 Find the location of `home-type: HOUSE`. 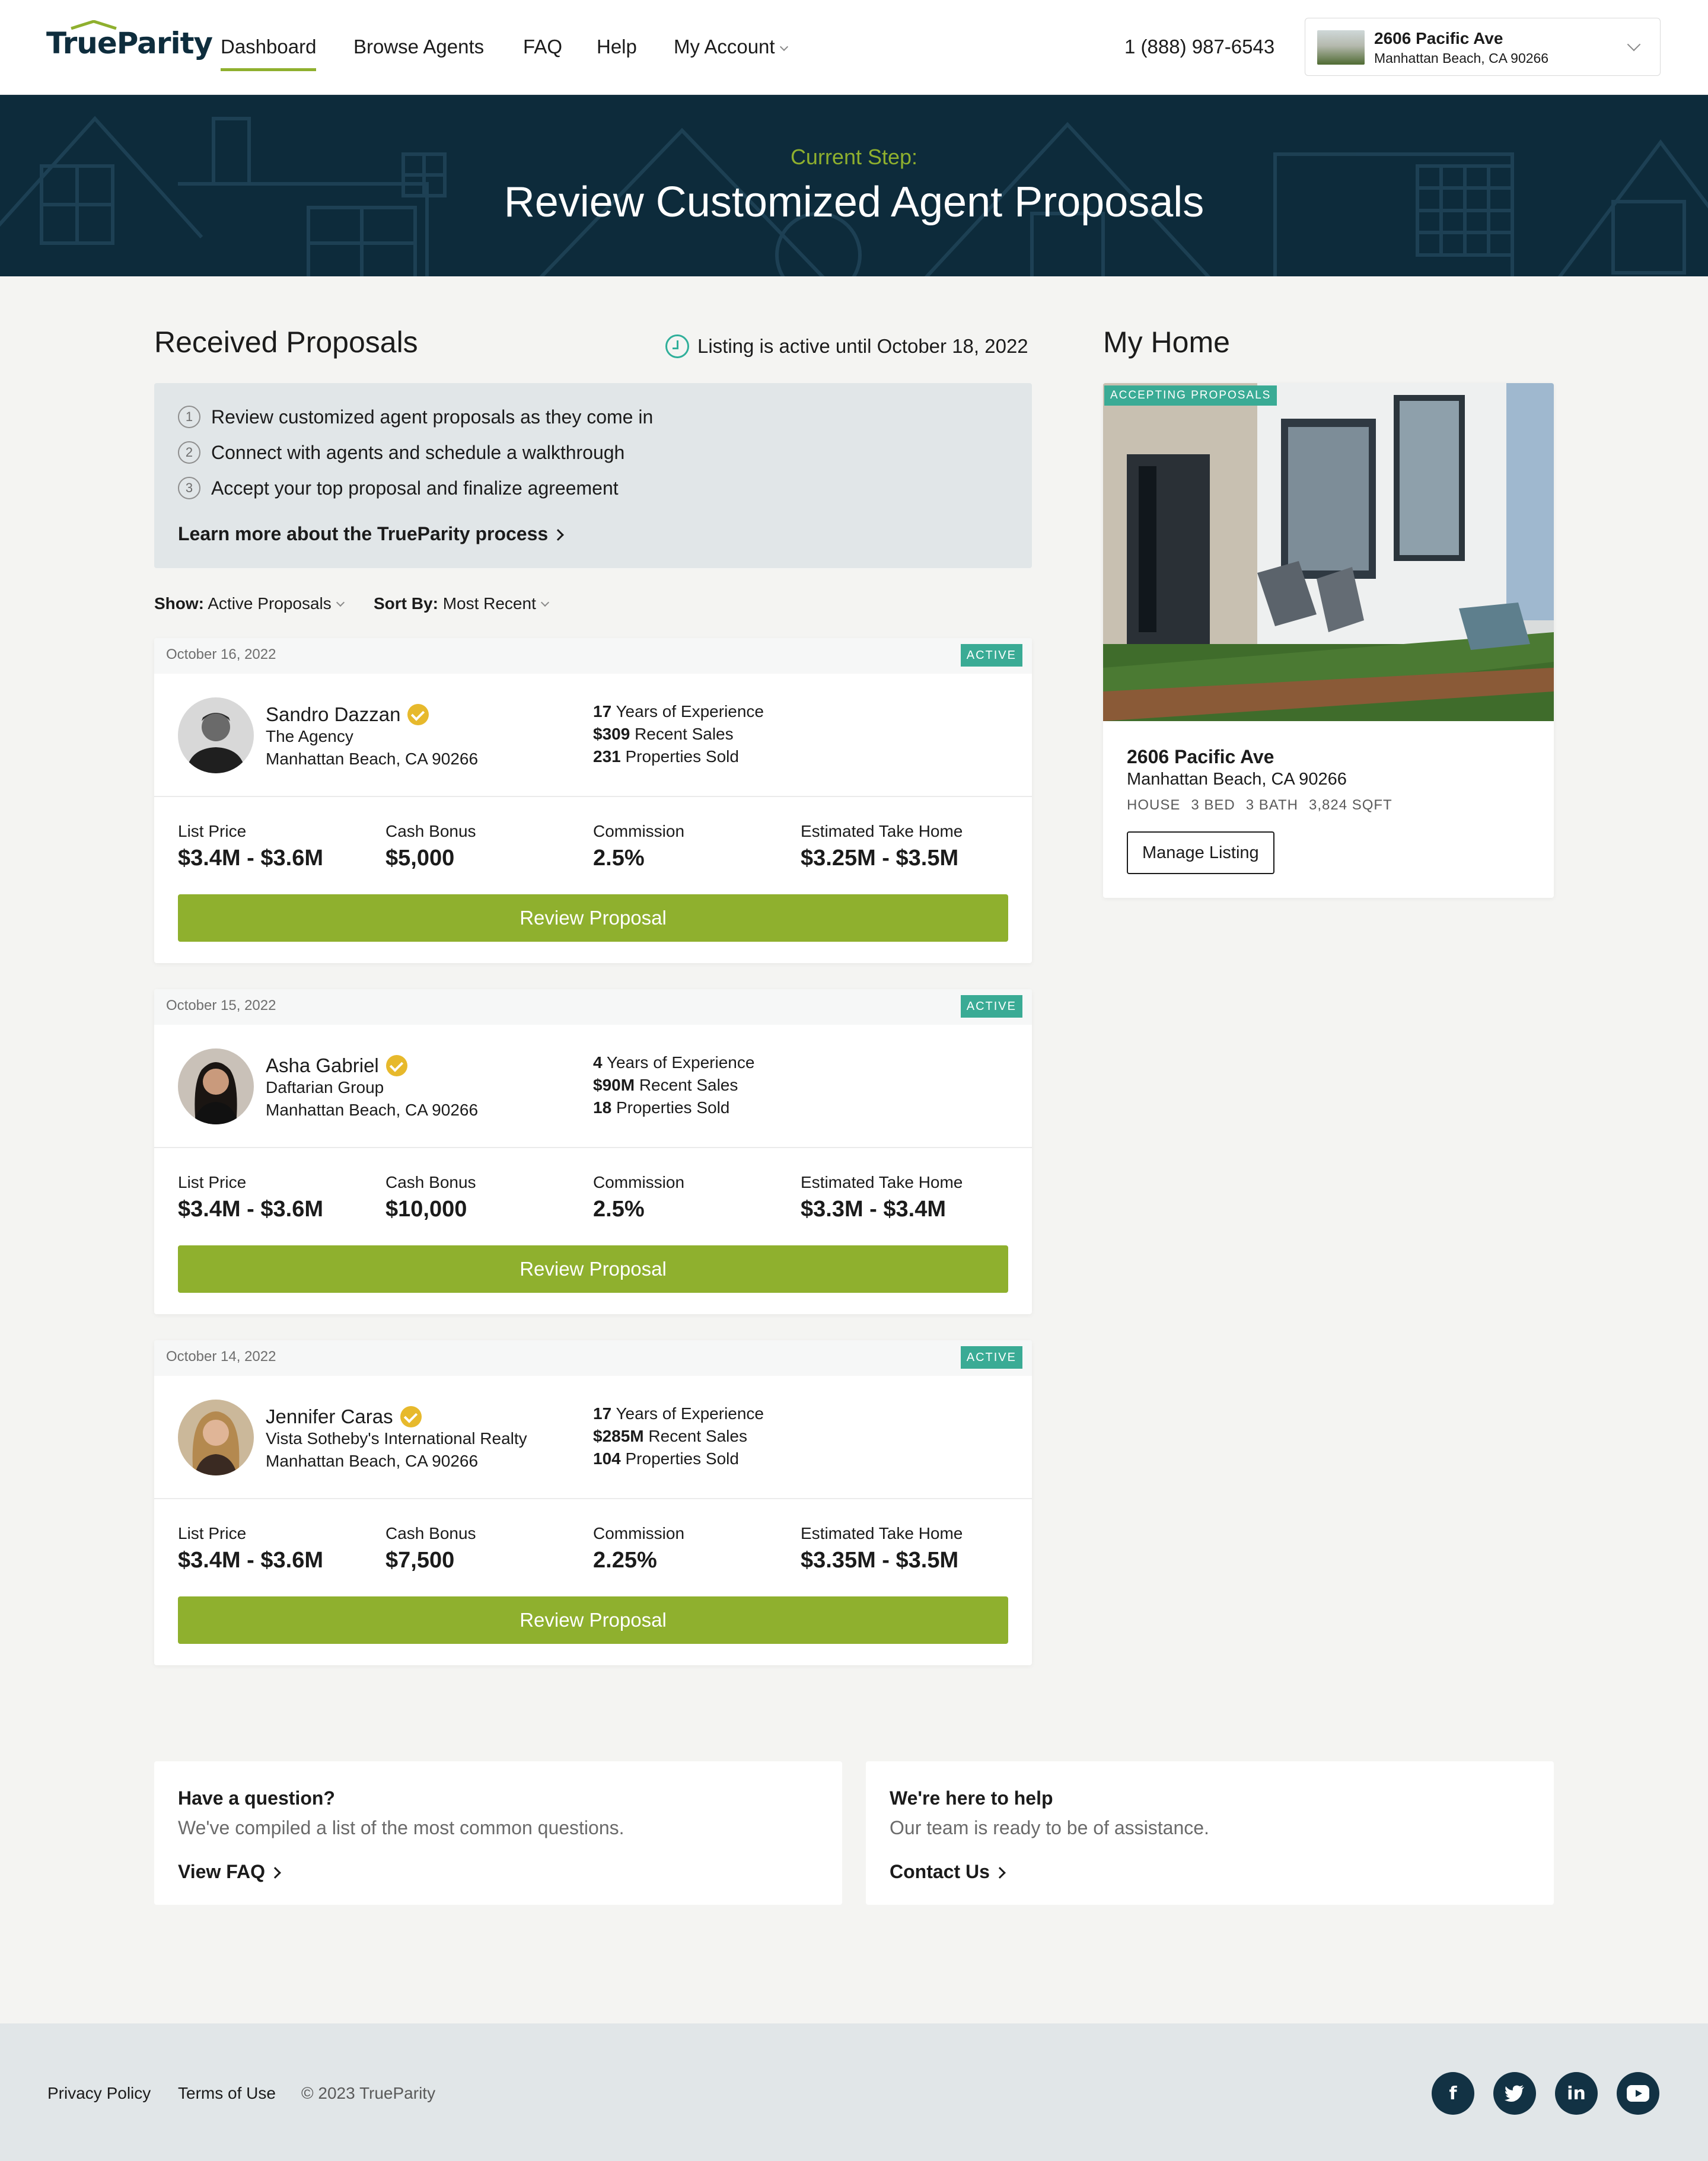

home-type: HOUSE is located at coordinates (1154, 805).